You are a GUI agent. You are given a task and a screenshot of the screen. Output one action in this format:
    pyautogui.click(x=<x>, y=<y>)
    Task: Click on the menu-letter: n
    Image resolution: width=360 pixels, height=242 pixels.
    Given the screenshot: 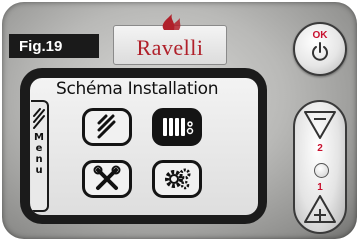 What is the action you would take?
    pyautogui.click(x=39, y=159)
    